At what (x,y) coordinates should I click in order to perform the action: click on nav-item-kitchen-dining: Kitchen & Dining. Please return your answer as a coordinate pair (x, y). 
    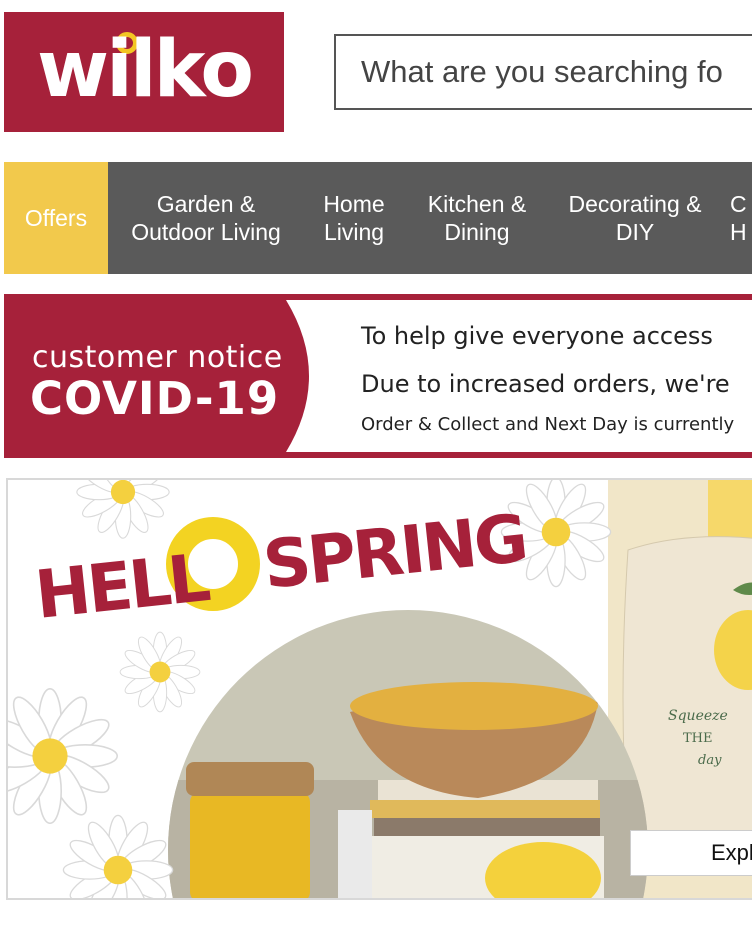
    Looking at the image, I should click on (477, 218).